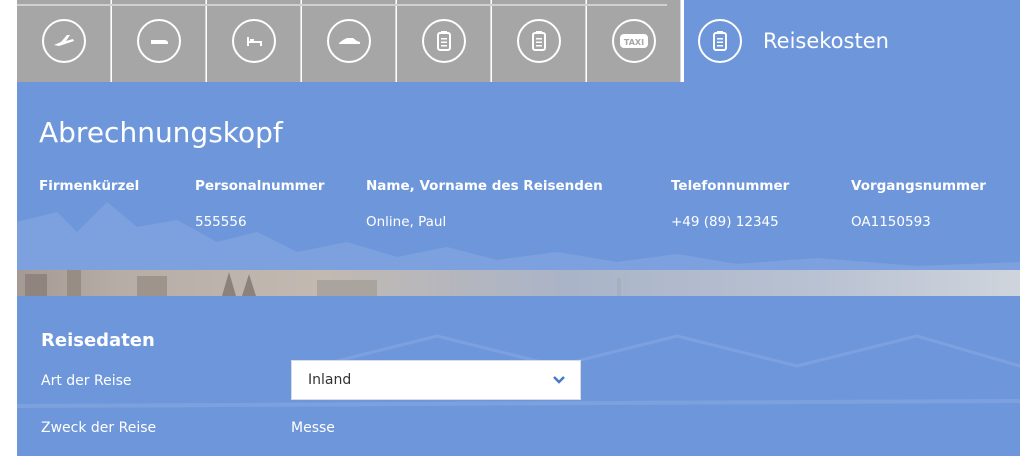  I want to click on skyline-silhouette, so click(323, 283).